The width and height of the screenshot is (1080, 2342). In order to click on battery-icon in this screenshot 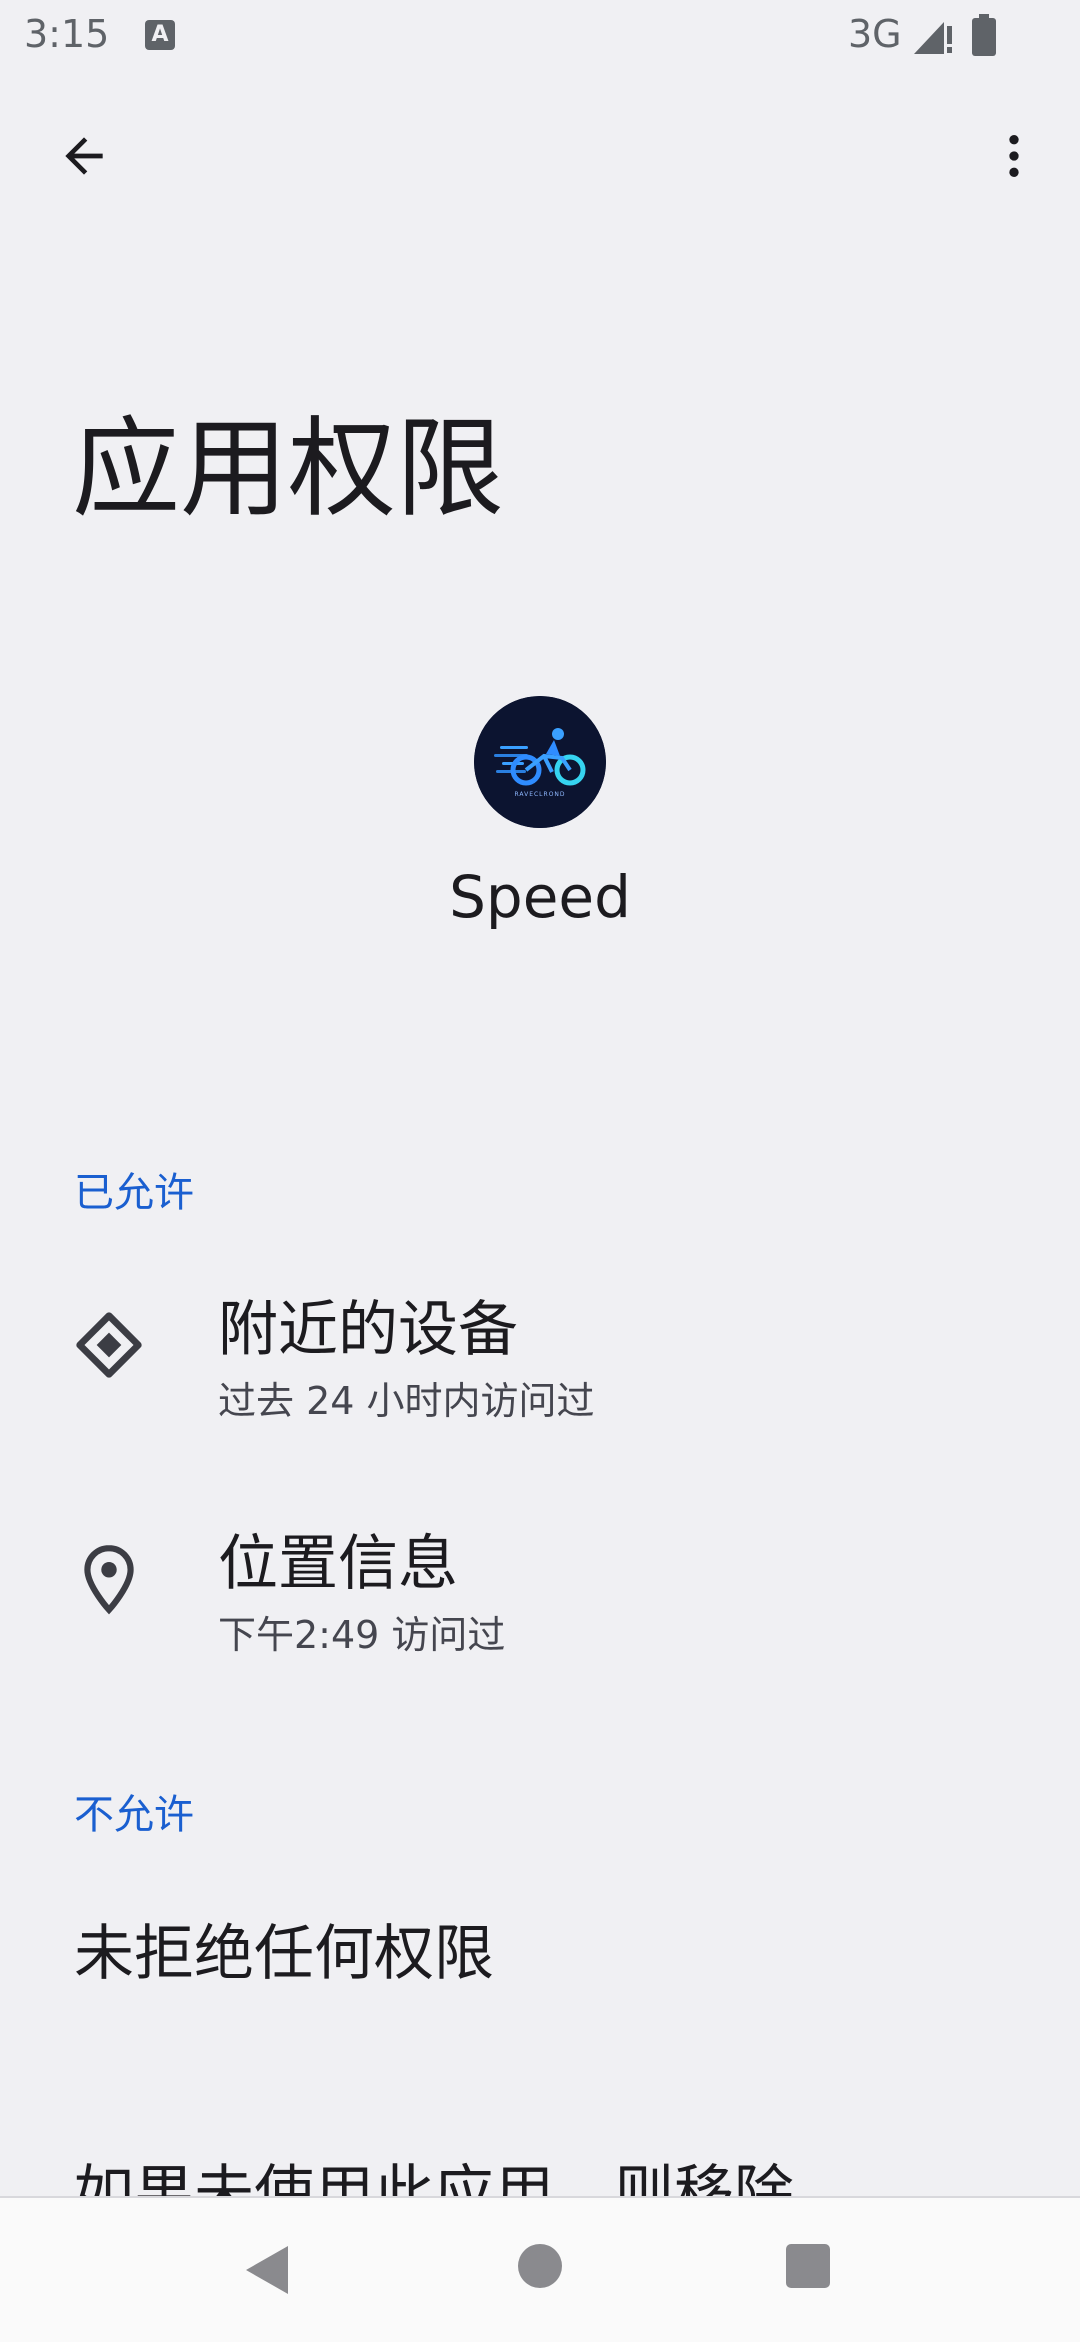, I will do `click(984, 35)`.